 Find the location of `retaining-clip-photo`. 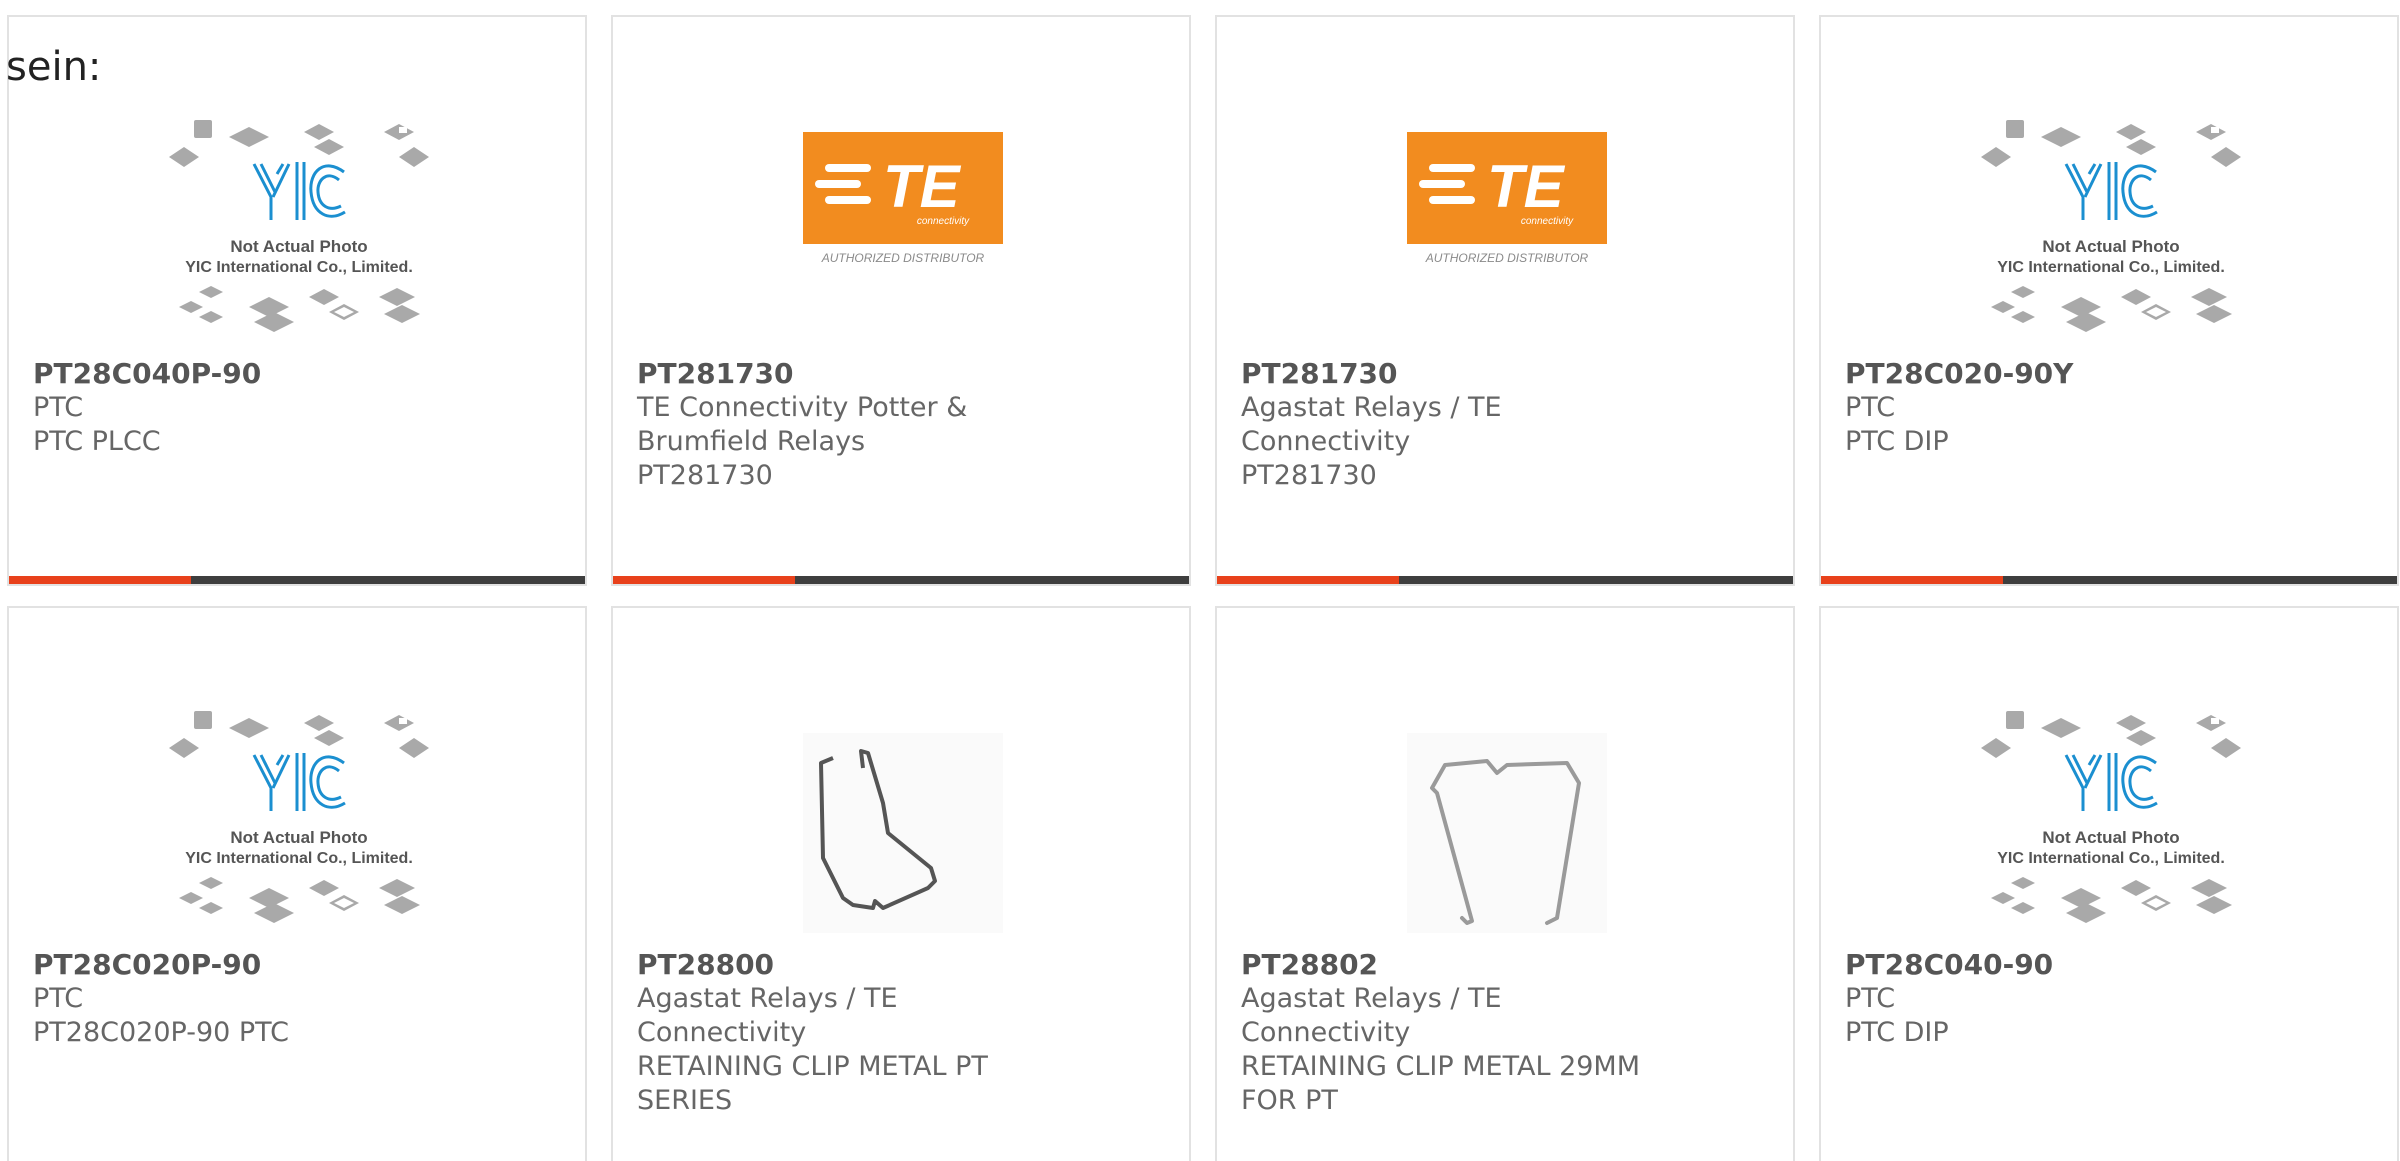

retaining-clip-photo is located at coordinates (903, 833).